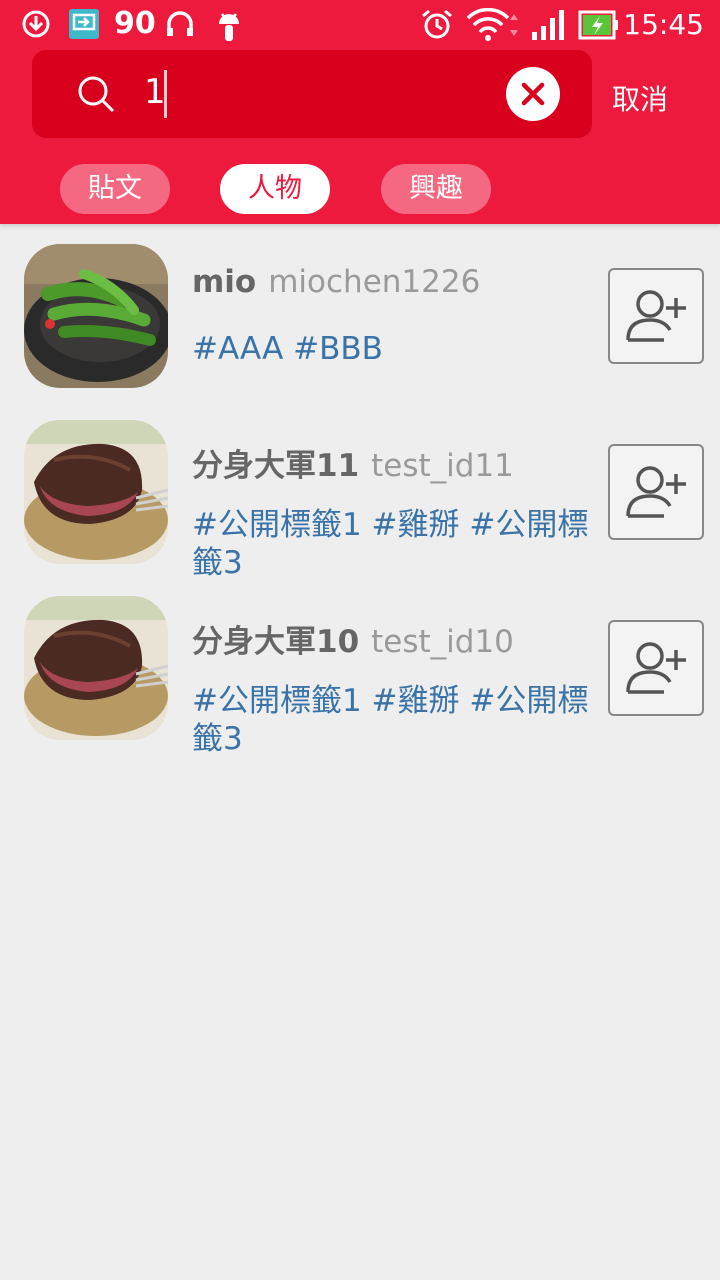 The width and height of the screenshot is (720, 1280). I want to click on user-name-line: 分身大軍10 test_id10, so click(353, 638).